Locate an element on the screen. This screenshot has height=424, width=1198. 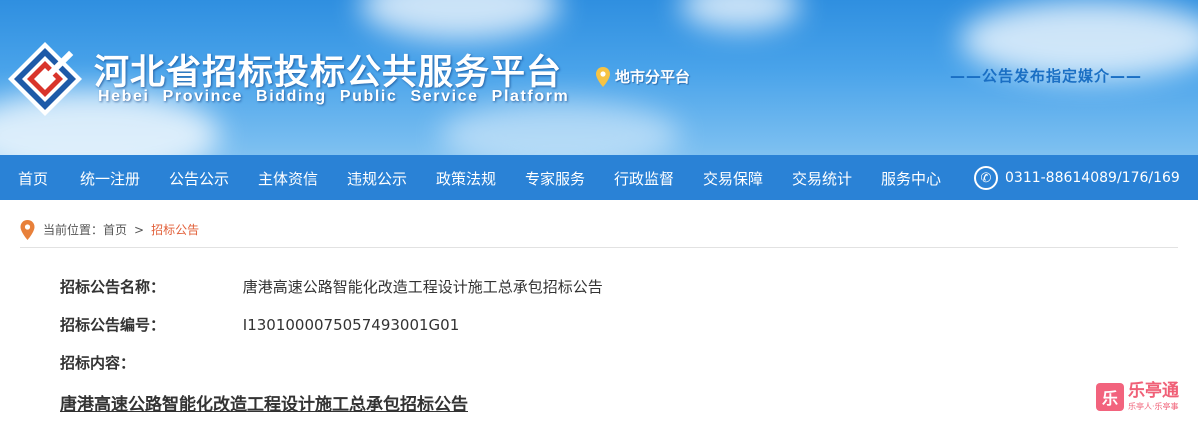
nav-item-register: 统一注册 is located at coordinates (110, 178).